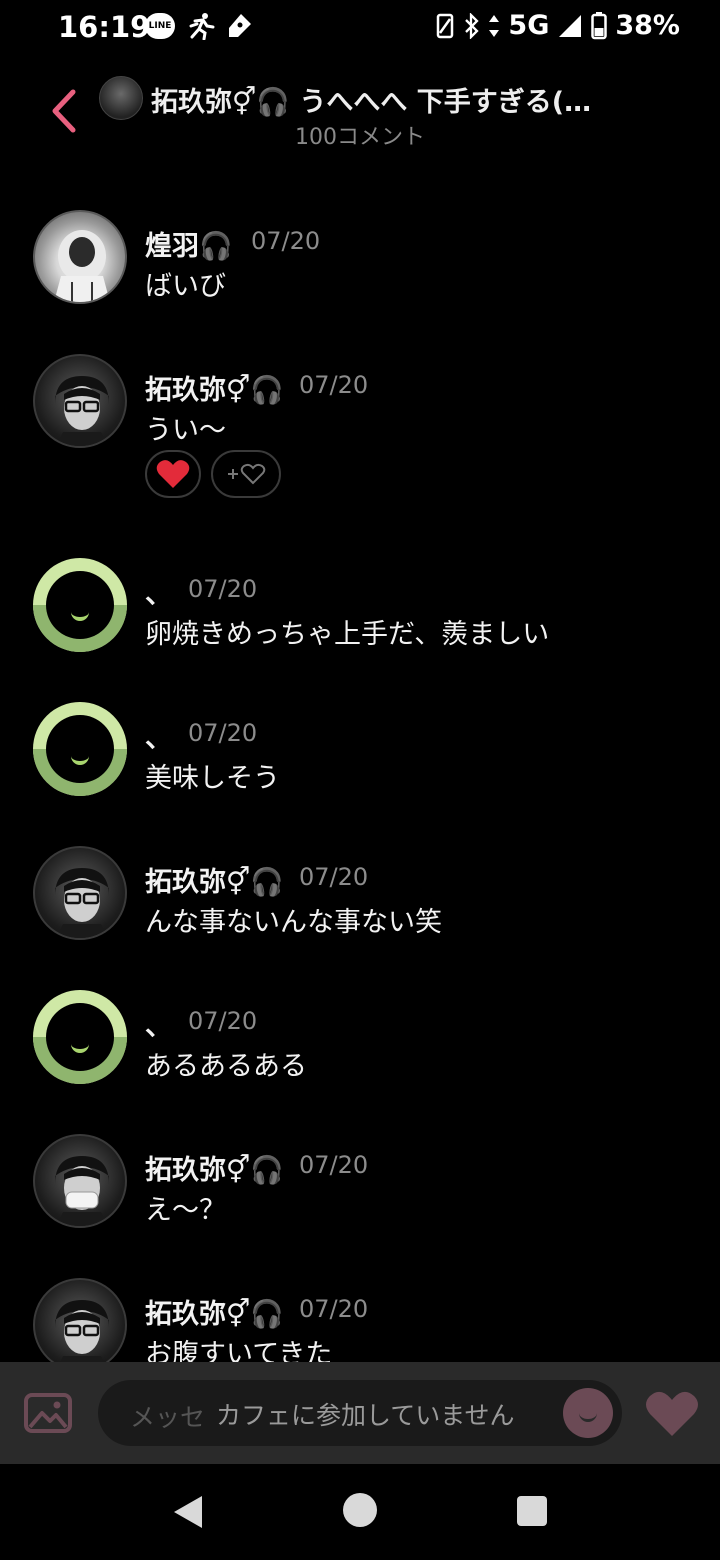 Image resolution: width=720 pixels, height=1560 pixels. I want to click on nav-home-icon, so click(360, 1510).